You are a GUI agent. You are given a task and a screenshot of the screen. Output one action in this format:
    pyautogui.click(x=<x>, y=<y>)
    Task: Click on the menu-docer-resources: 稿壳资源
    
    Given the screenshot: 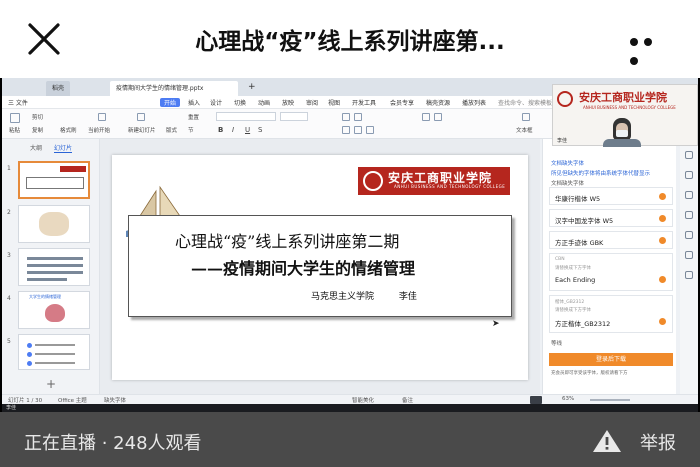 What is the action you would take?
    pyautogui.click(x=438, y=102)
    